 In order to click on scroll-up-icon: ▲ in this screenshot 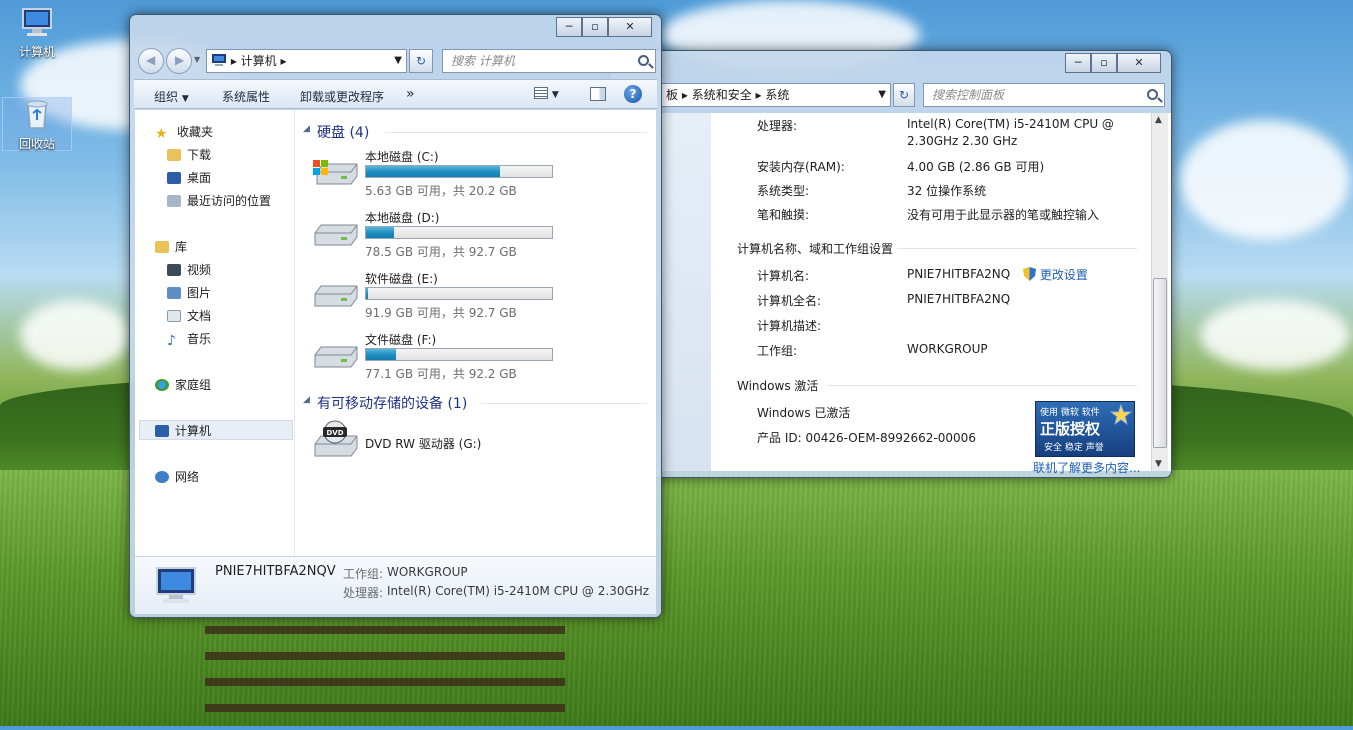, I will do `click(1158, 120)`.